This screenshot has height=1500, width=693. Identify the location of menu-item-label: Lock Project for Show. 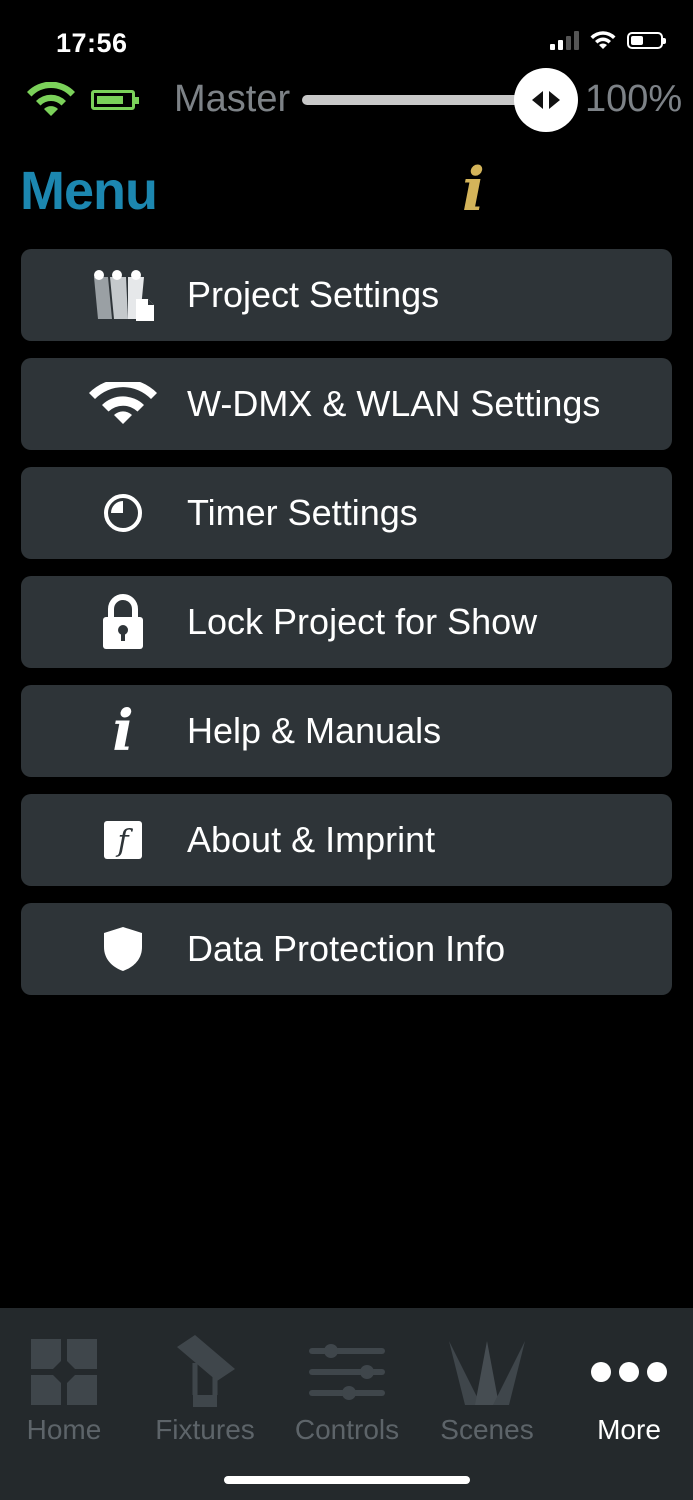
(362, 621).